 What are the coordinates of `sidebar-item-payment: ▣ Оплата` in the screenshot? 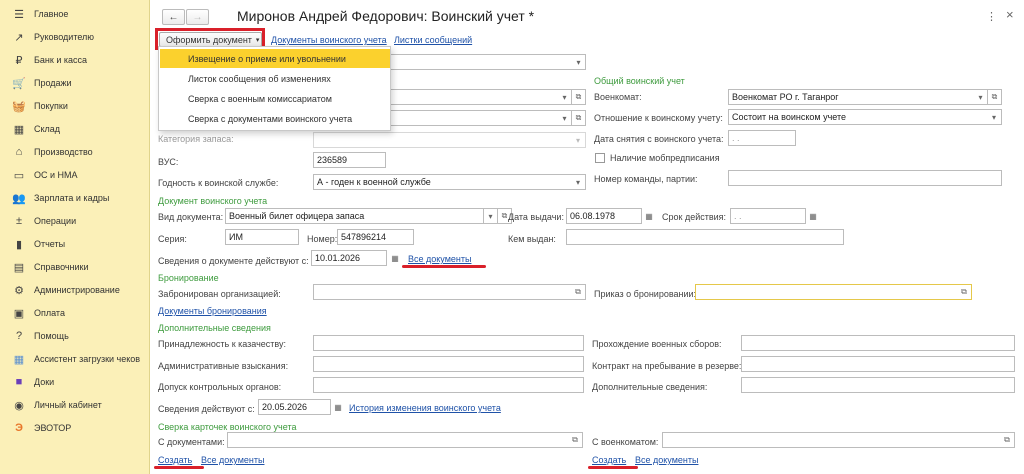 It's located at (75, 313).